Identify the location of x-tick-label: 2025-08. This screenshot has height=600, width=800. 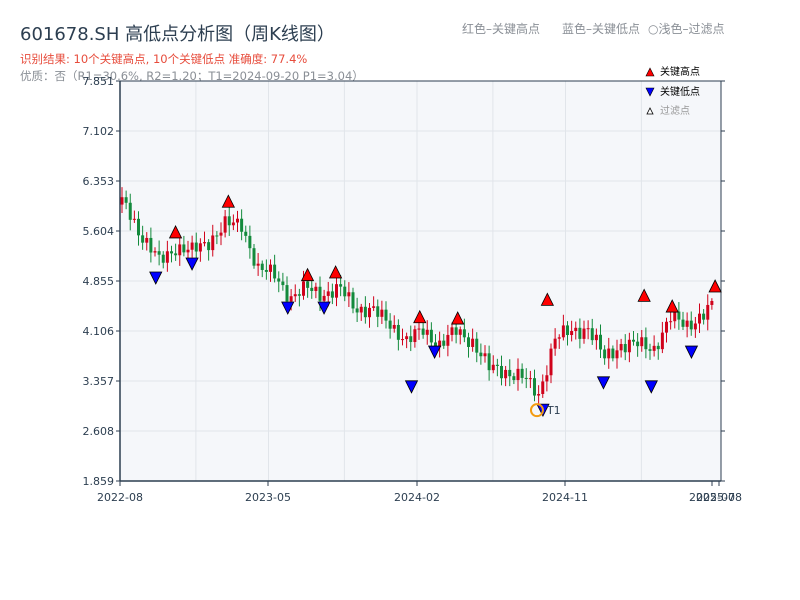
(719, 497).